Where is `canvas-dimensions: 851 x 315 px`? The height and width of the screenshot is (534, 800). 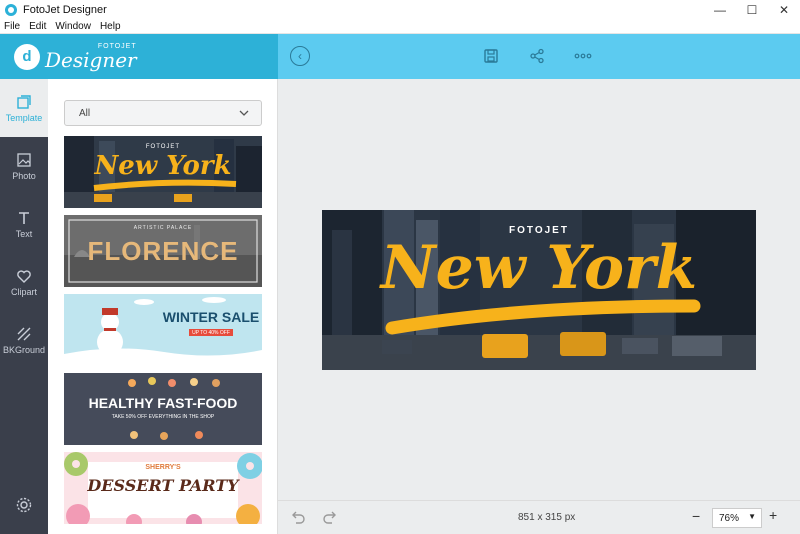
canvas-dimensions: 851 x 315 px is located at coordinates (547, 517).